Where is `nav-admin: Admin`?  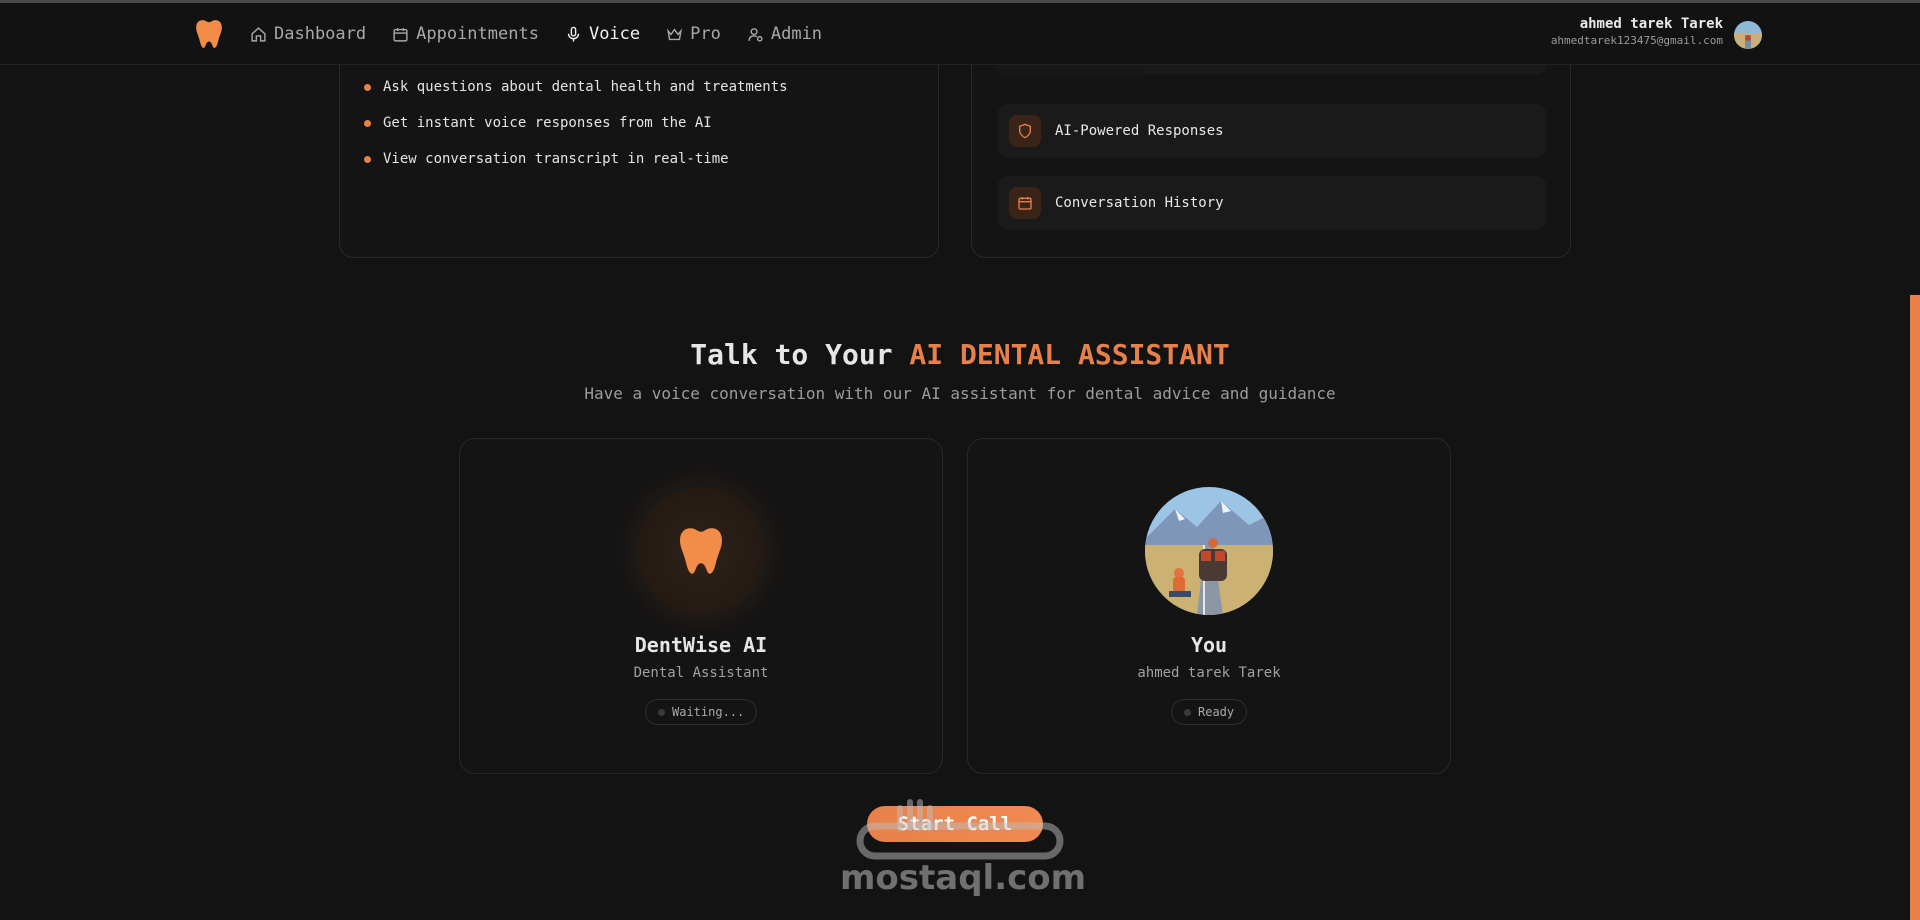
nav-admin: Admin is located at coordinates (784, 34).